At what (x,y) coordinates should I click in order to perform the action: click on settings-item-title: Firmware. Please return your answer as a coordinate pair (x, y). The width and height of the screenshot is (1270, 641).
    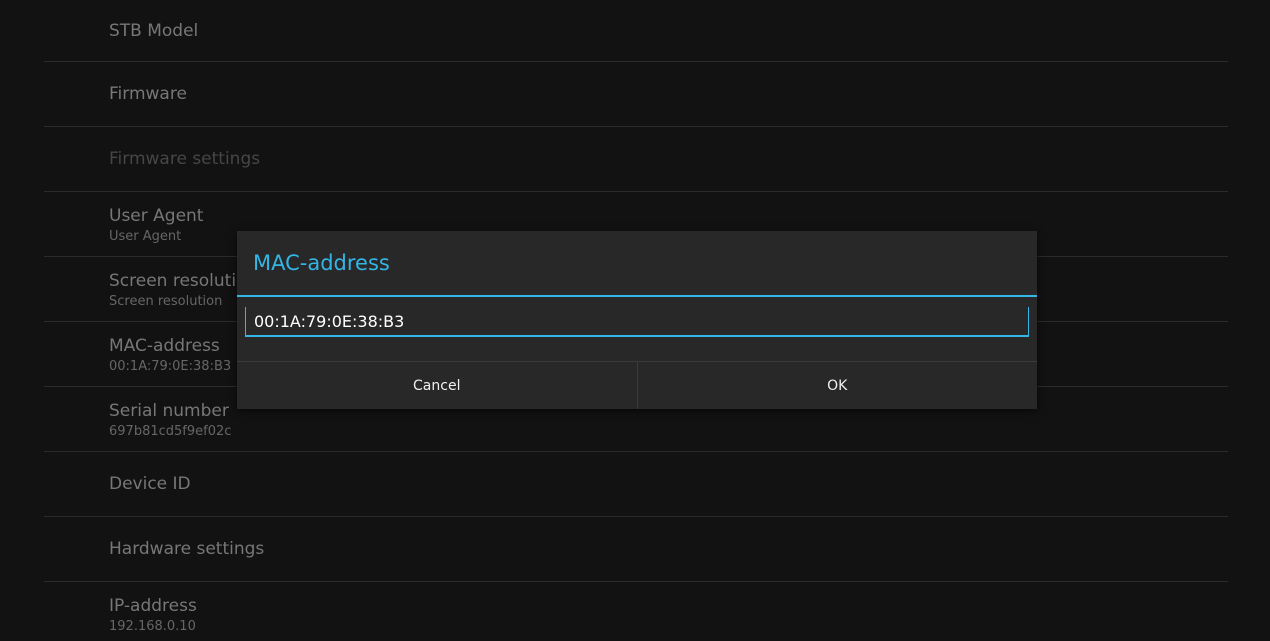
    Looking at the image, I should click on (148, 94).